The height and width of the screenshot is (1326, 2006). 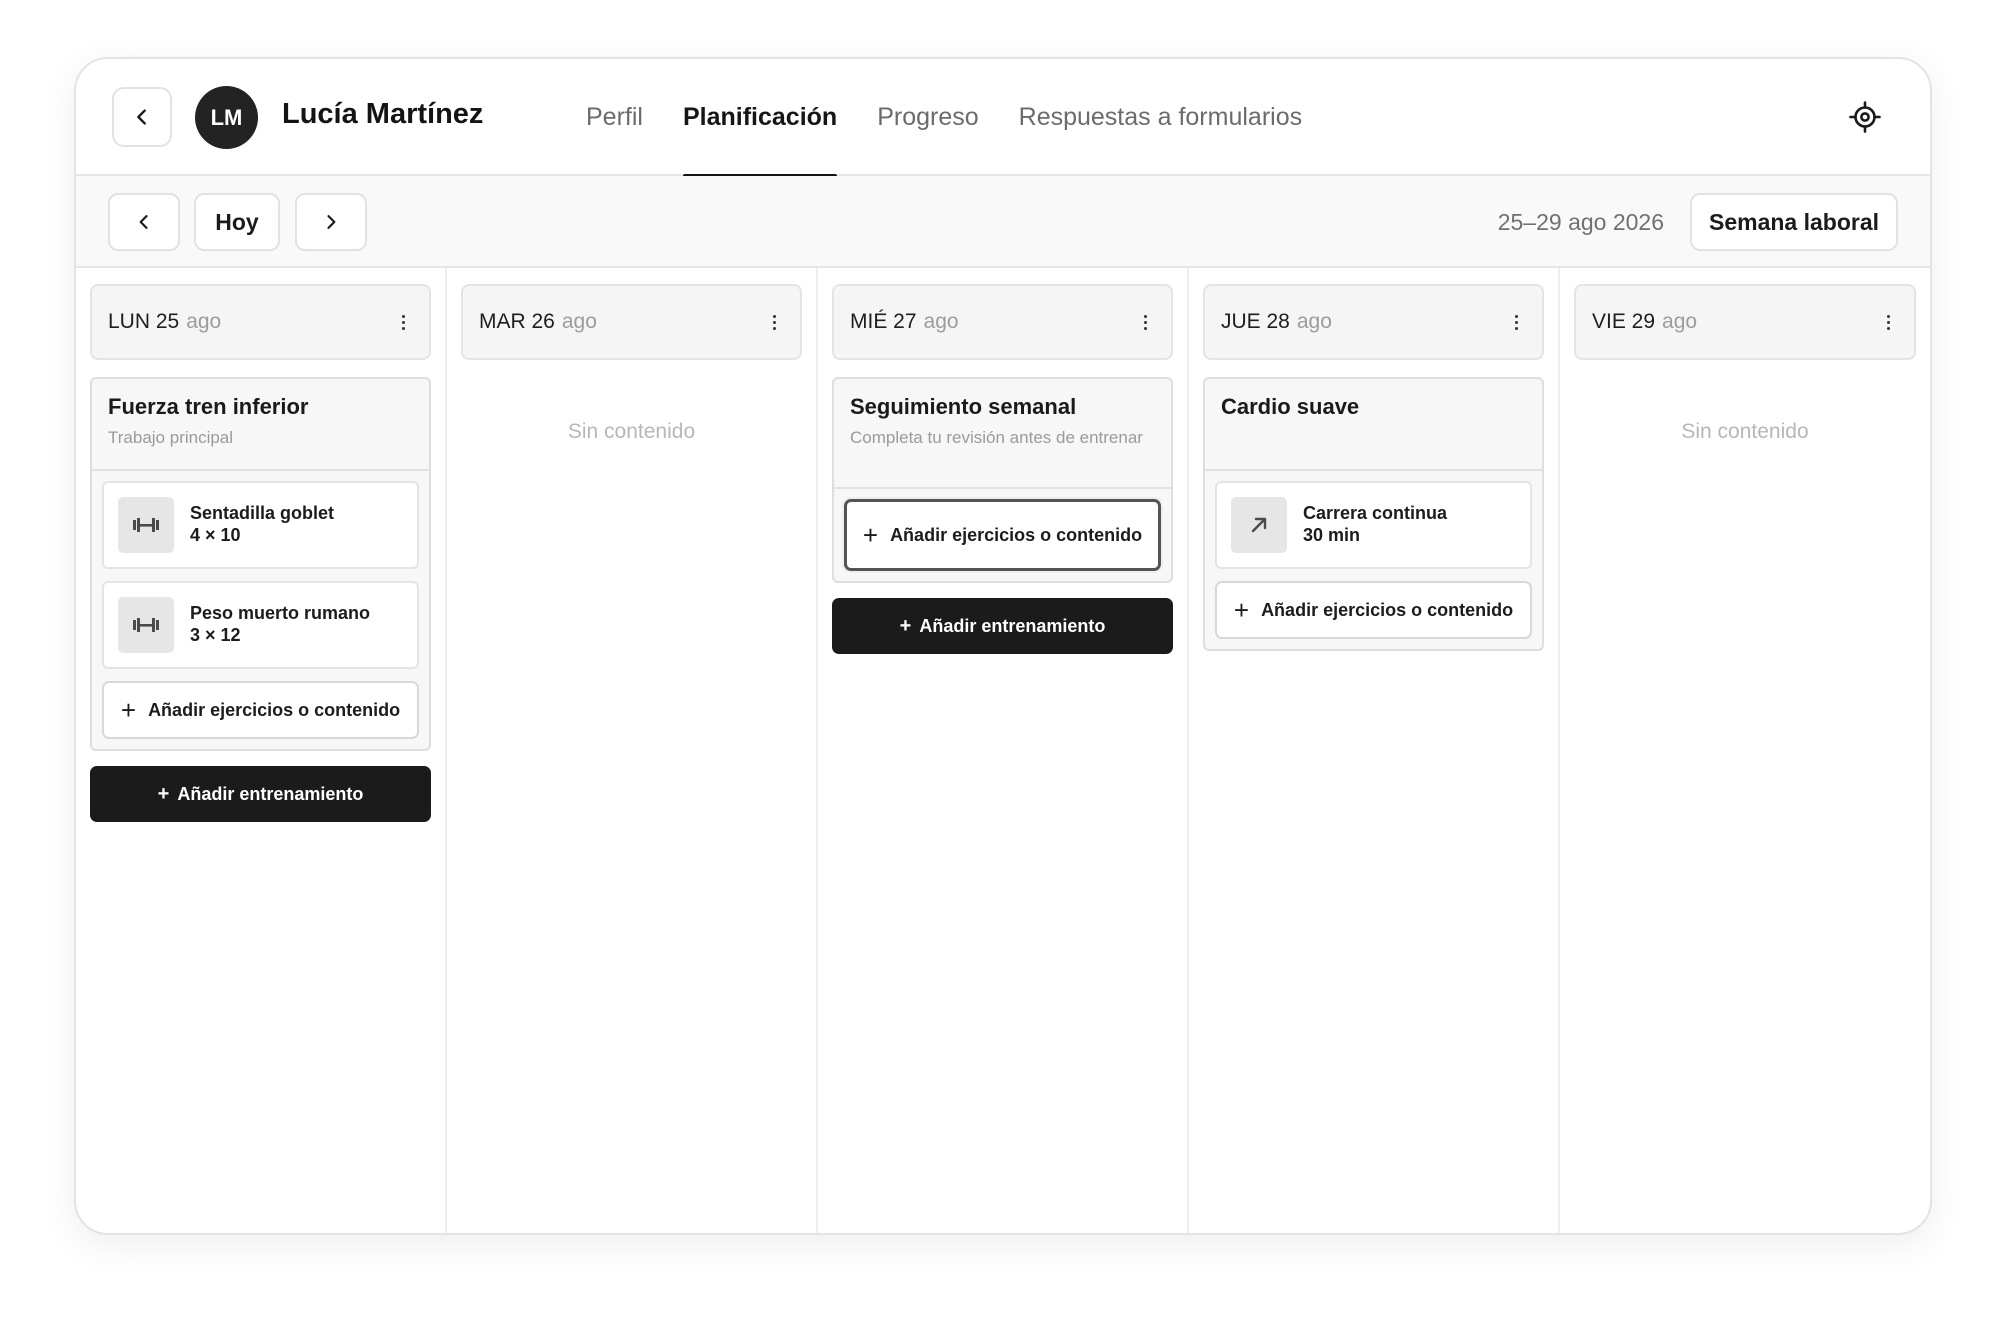 What do you see at coordinates (927, 117) in the screenshot?
I see `tab-progreso: Progreso` at bounding box center [927, 117].